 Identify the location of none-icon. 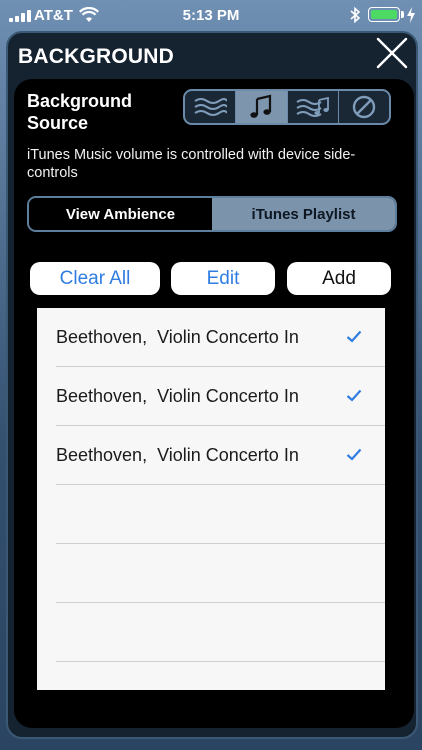
(364, 107).